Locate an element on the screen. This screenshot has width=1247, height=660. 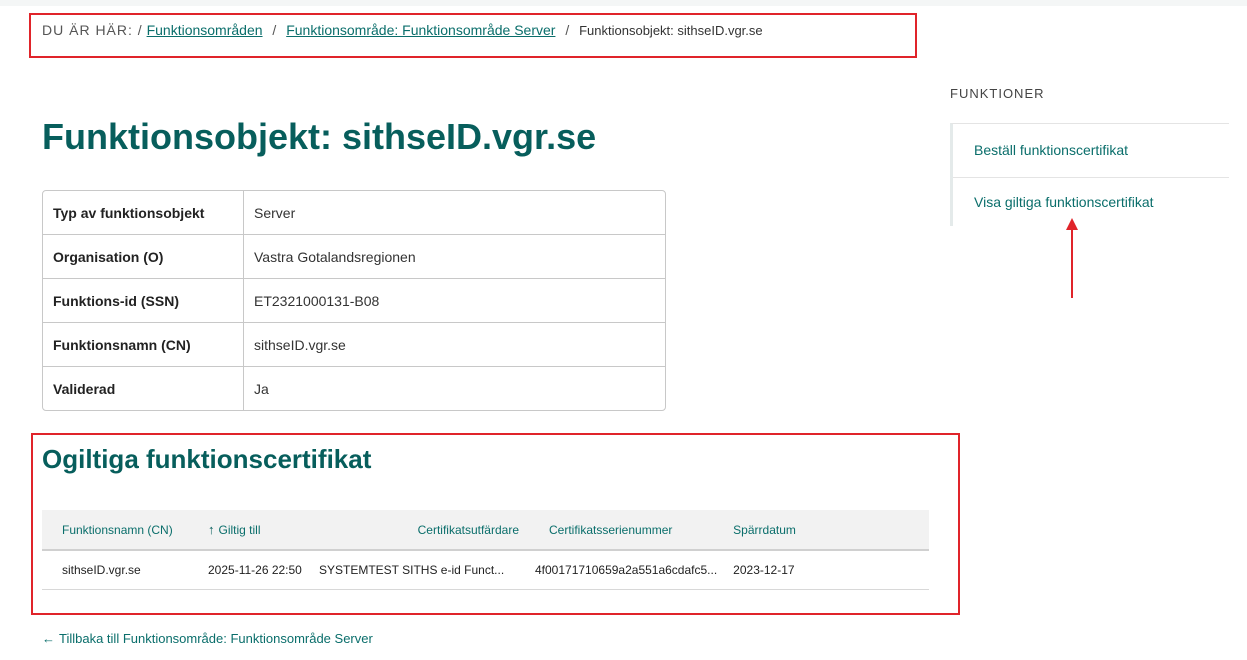
sidebar-item-show-valid-certificates: Visa giltiga funktionscertifikat is located at coordinates (1091, 202).